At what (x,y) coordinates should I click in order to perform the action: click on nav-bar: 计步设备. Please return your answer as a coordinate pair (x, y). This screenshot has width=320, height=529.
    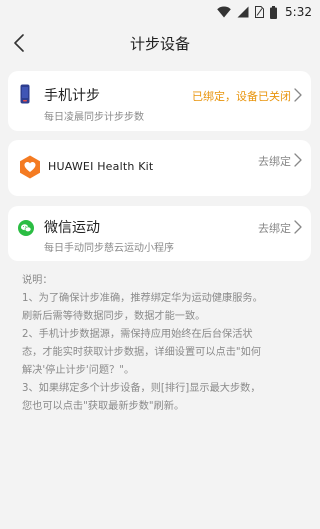
    Looking at the image, I should click on (160, 43).